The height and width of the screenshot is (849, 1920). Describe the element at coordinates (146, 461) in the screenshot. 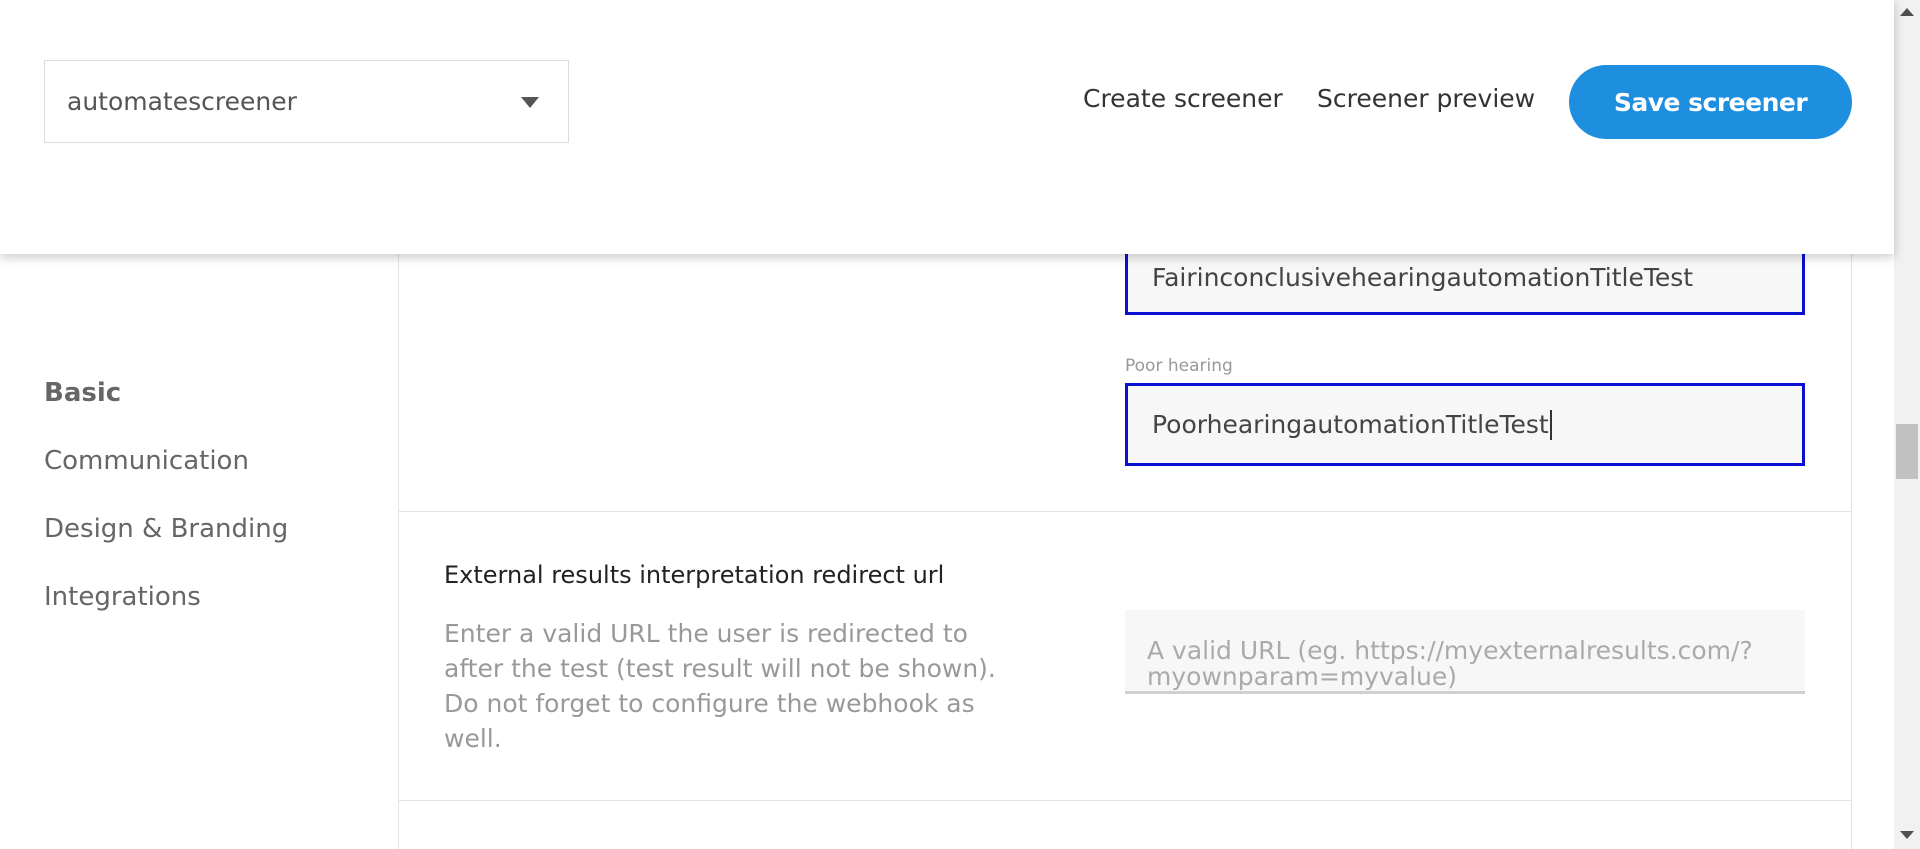

I see `sidebar-item-communication: Communication` at that location.